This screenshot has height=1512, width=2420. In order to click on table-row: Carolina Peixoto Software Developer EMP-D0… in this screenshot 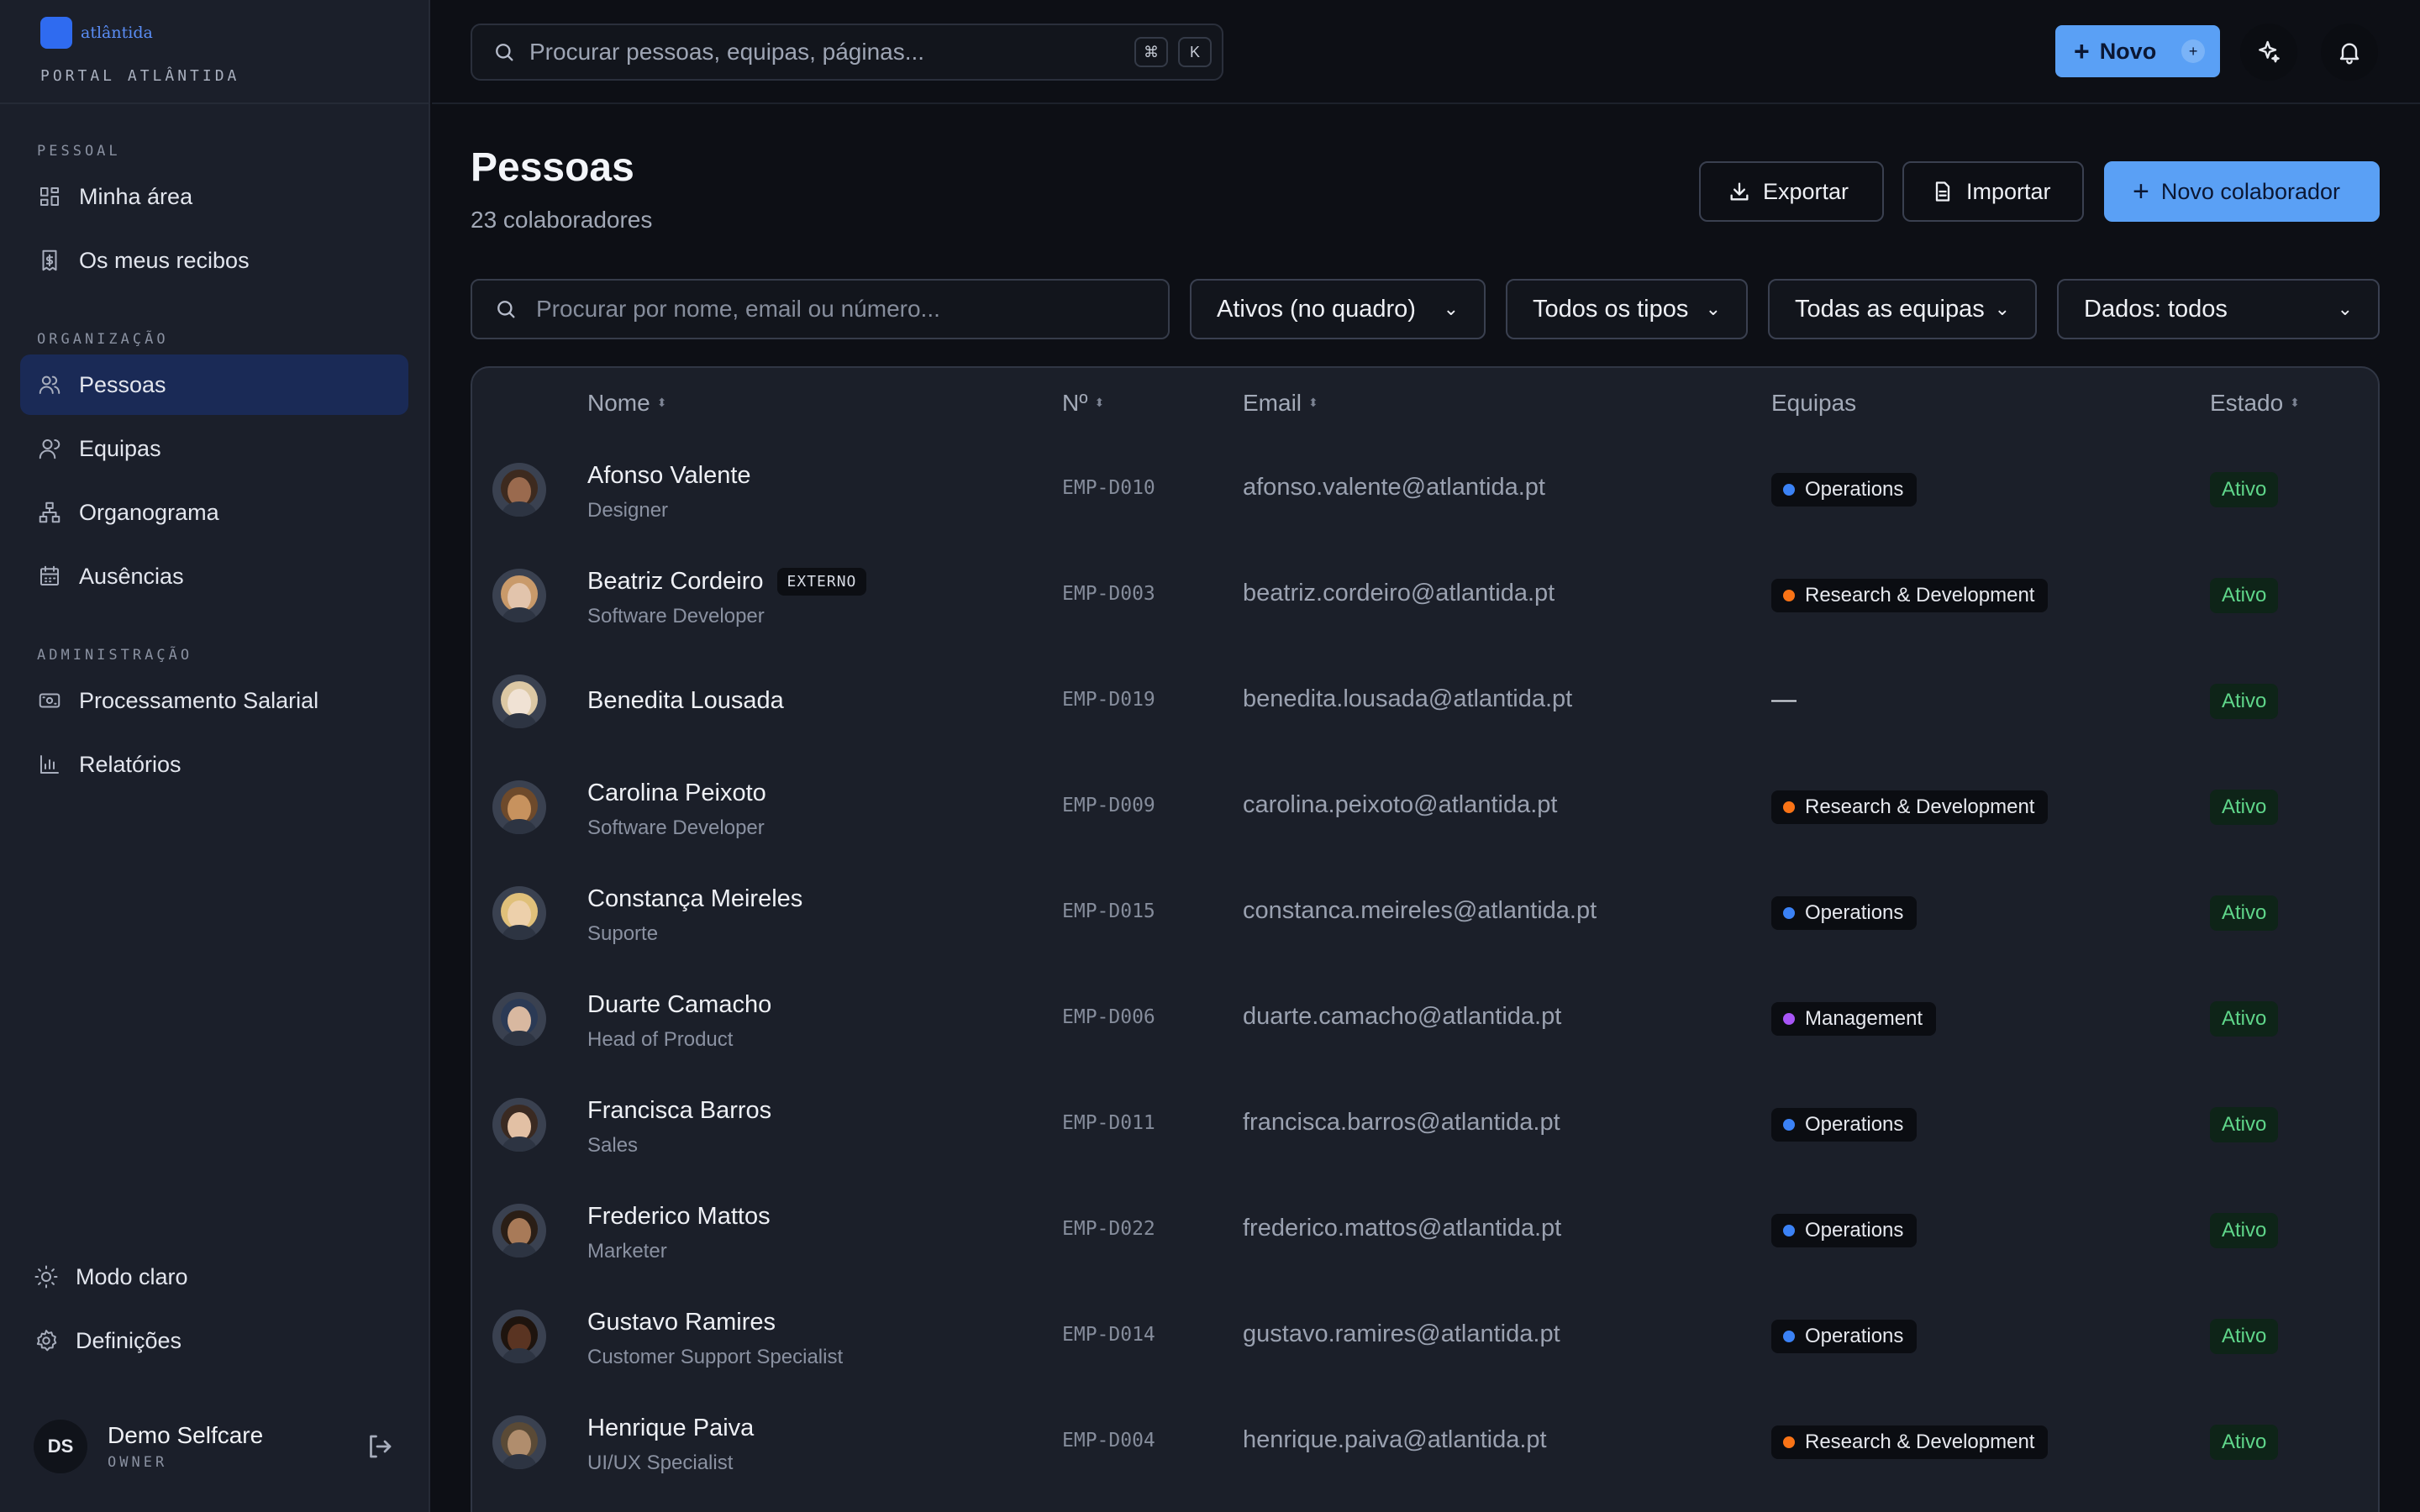, I will do `click(1425, 807)`.